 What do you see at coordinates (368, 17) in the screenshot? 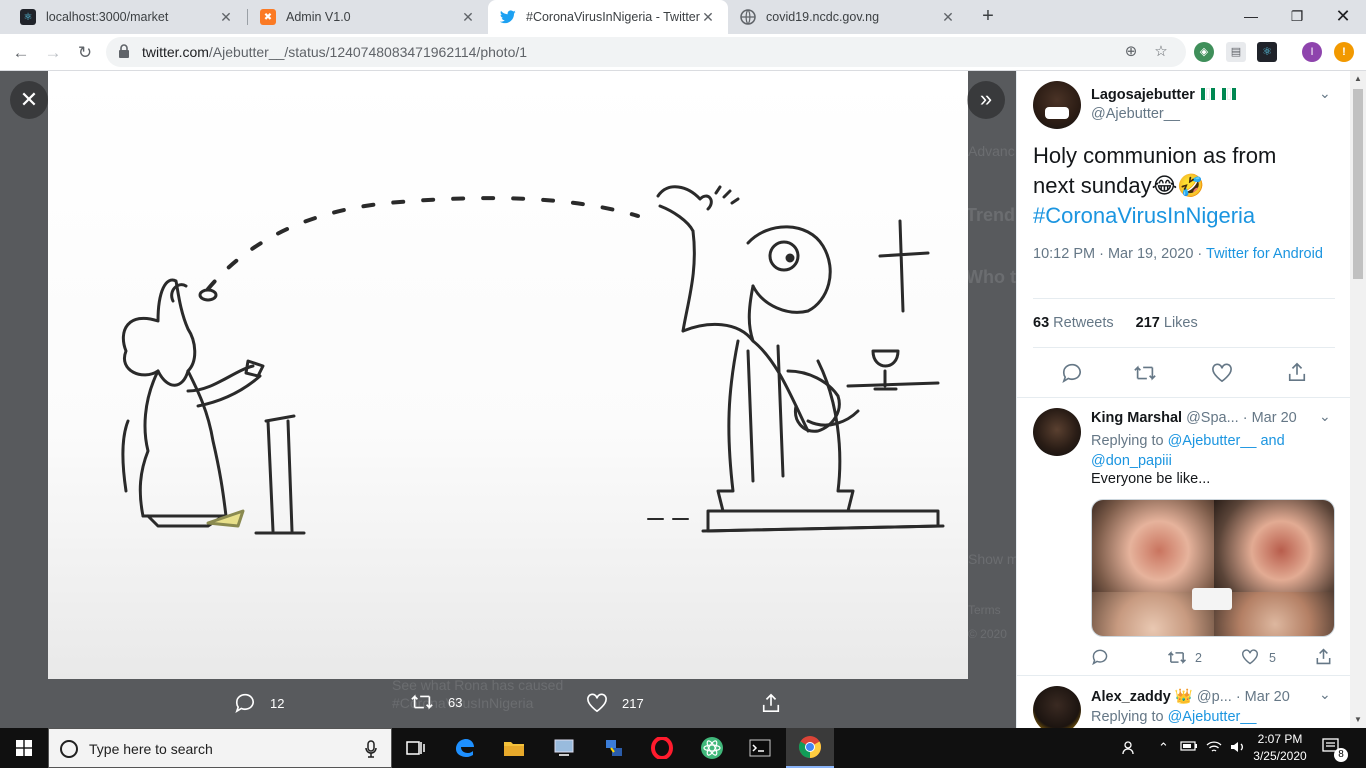
I see `tab-admin: ✖ Admin V1.0 ✕` at bounding box center [368, 17].